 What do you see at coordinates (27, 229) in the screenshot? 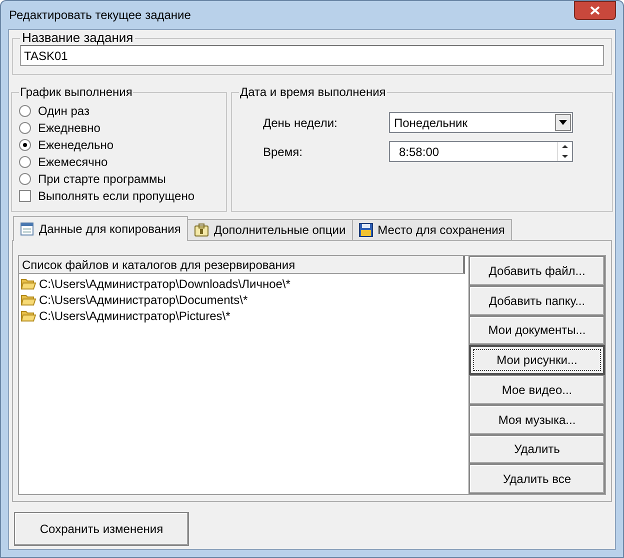
I see `list-icon` at bounding box center [27, 229].